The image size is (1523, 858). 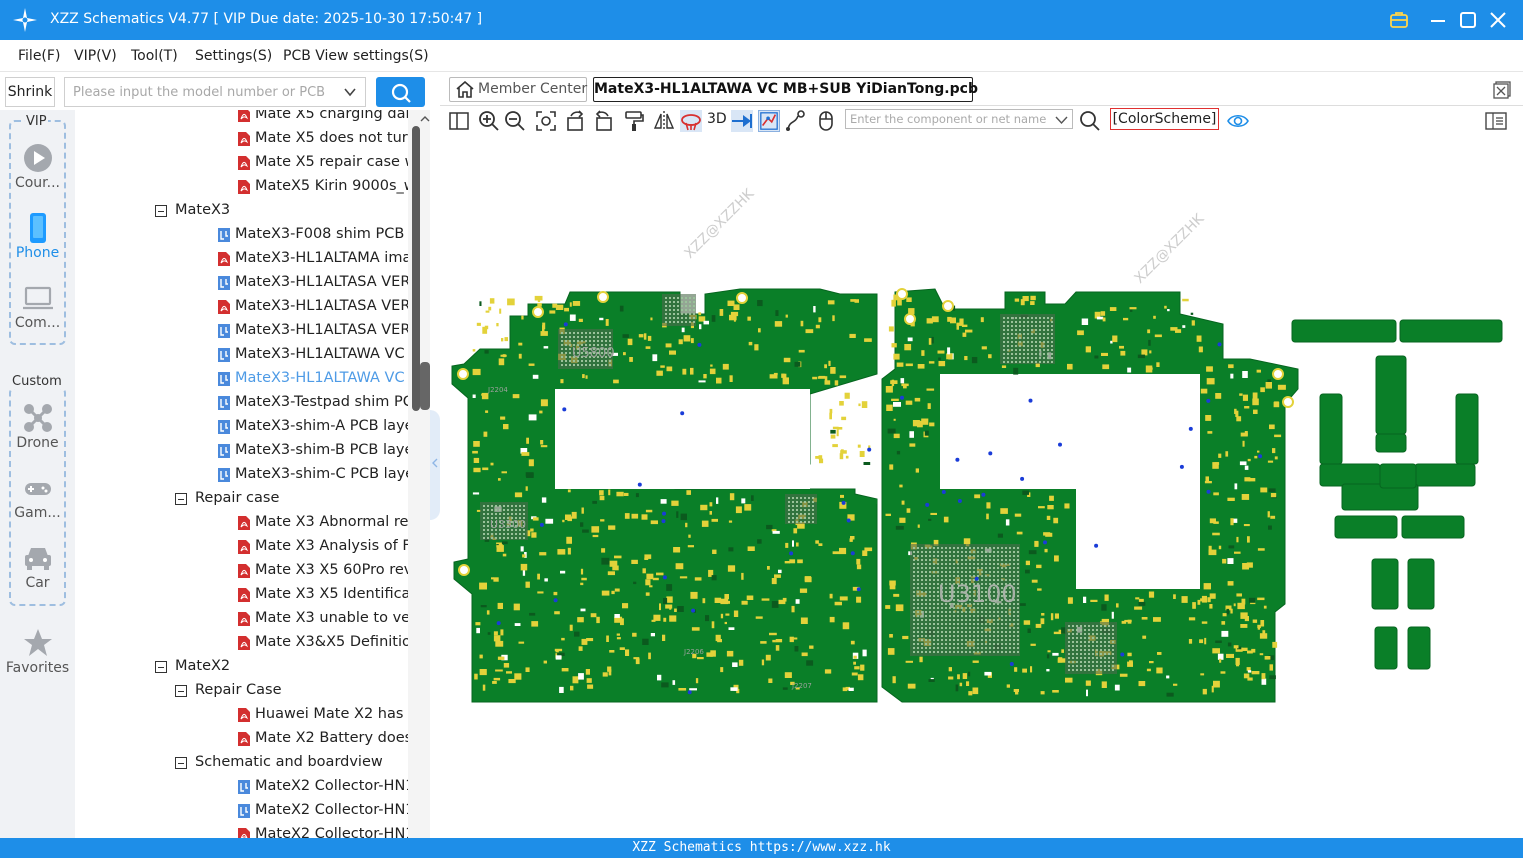 What do you see at coordinates (241, 427) in the screenshot?
I see `tree-file-item: MateX3-shim-A PCB layer.pcb` at bounding box center [241, 427].